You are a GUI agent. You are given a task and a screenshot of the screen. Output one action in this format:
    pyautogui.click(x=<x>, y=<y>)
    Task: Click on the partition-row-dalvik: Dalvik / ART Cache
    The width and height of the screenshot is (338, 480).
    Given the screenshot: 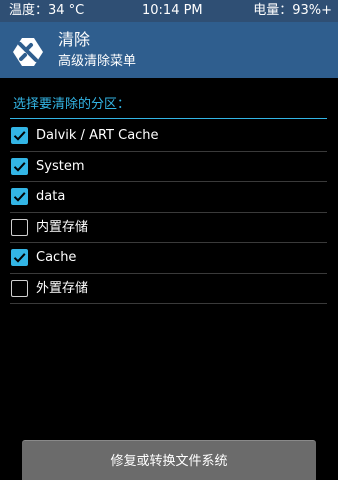 What is the action you would take?
    pyautogui.click(x=168, y=136)
    